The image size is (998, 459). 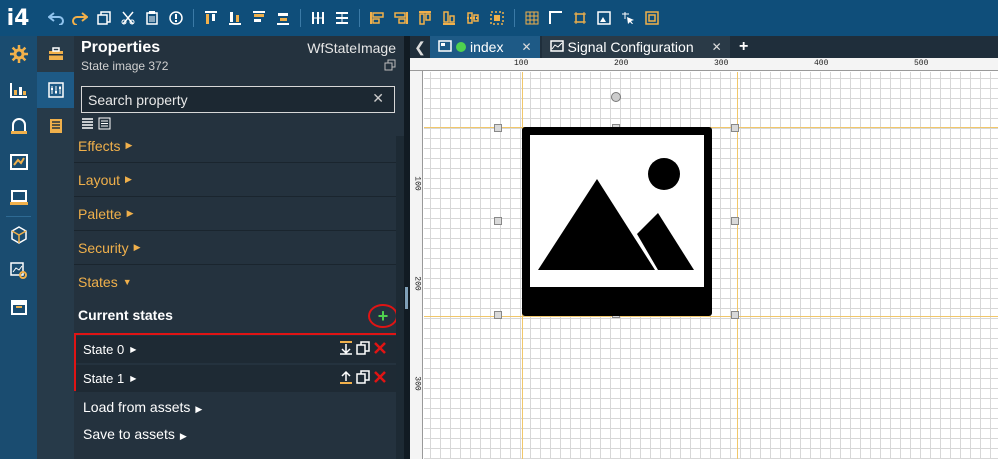 What do you see at coordinates (621, 63) in the screenshot?
I see `ruler-label: 200` at bounding box center [621, 63].